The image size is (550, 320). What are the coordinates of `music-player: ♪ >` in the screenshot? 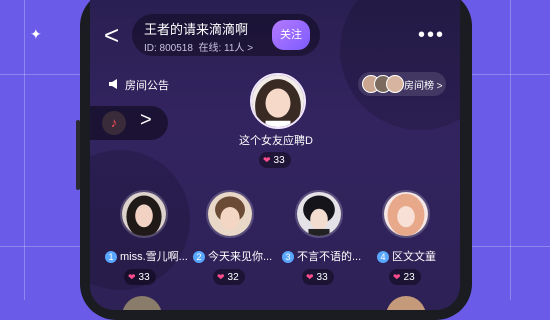 It's located at (129, 123).